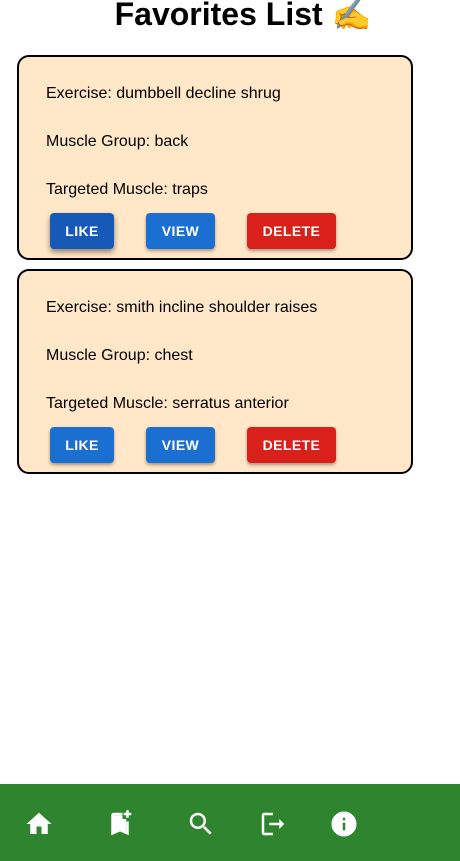  I want to click on exercise-label: Exercise: dumbbell decline shrug, so click(163, 93).